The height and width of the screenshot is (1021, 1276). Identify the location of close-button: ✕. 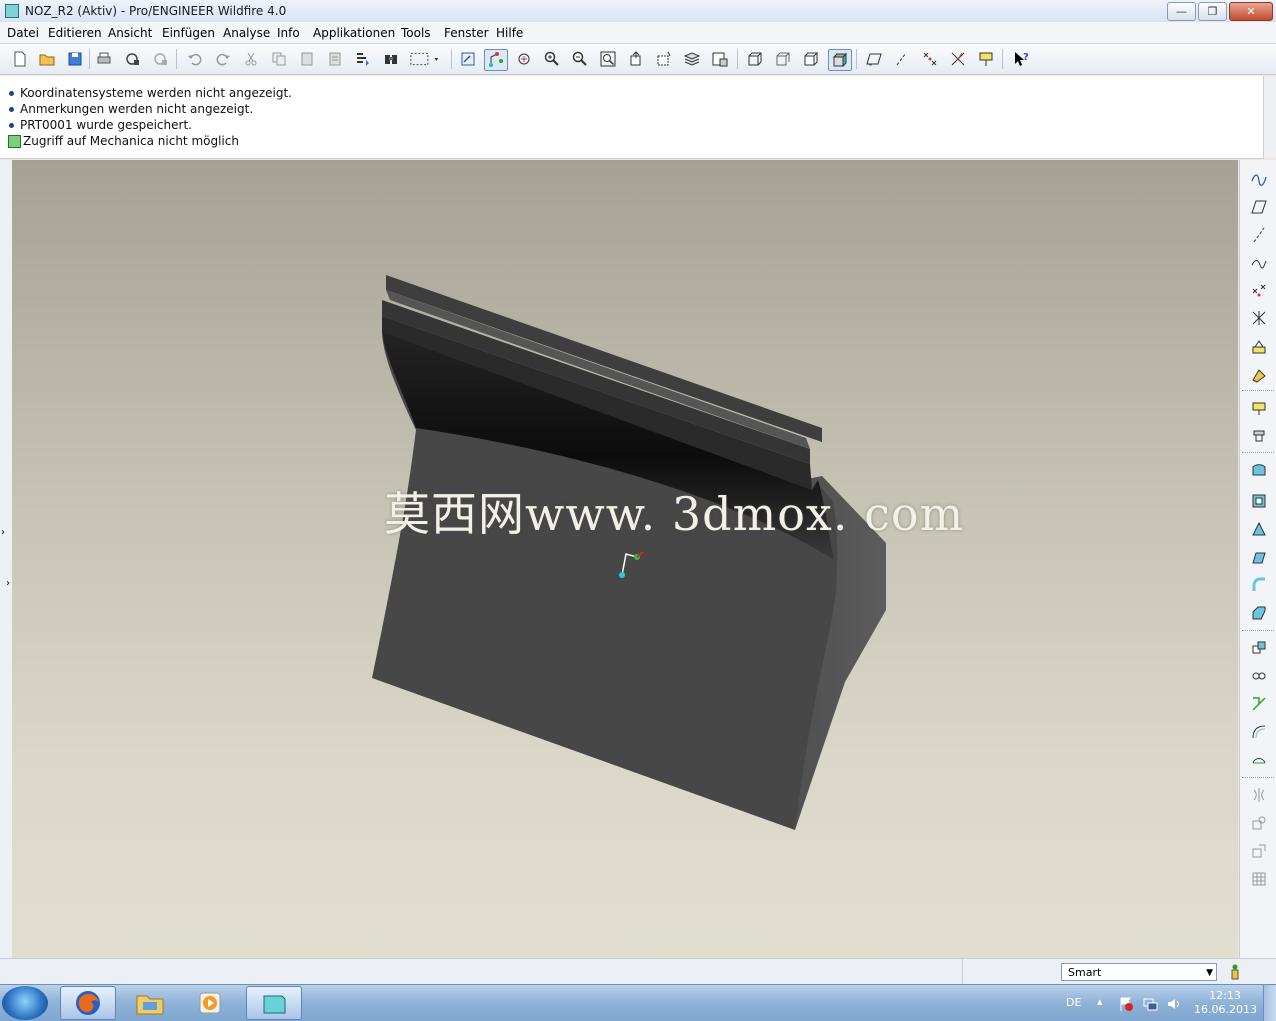
(1251, 11).